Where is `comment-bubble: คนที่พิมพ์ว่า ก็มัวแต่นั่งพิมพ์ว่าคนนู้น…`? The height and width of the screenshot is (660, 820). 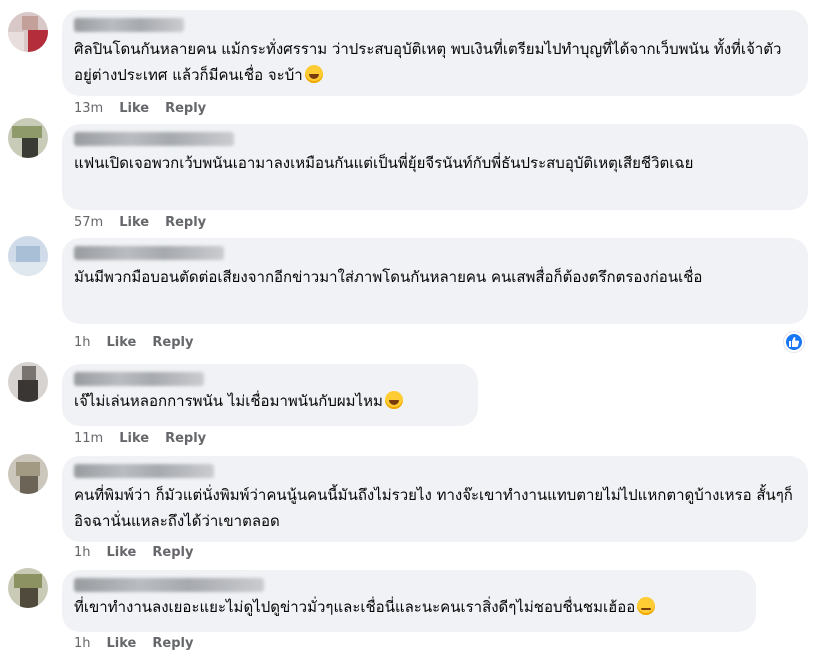 comment-bubble: คนที่พิมพ์ว่า ก็มัวแต่นั่งพิมพ์ว่าคนนู้น… is located at coordinates (435, 499).